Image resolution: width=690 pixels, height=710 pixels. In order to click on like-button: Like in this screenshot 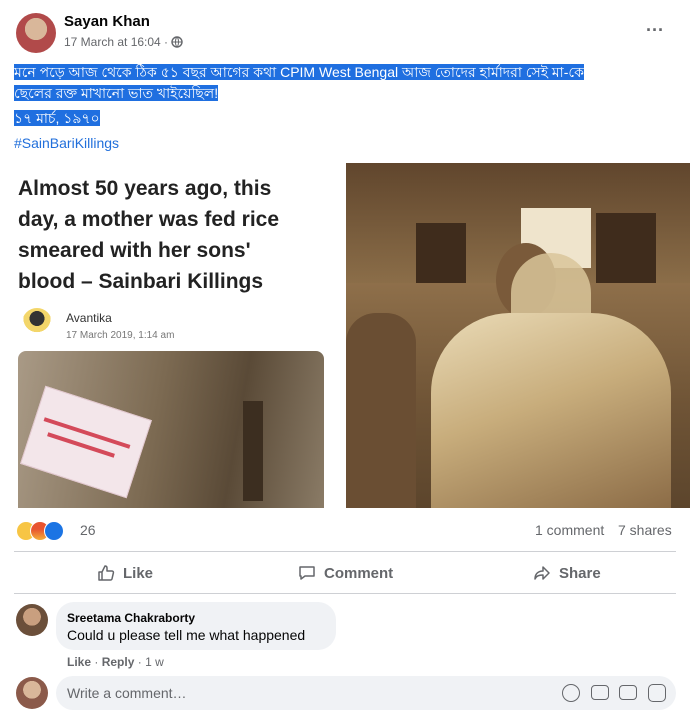, I will do `click(125, 573)`.